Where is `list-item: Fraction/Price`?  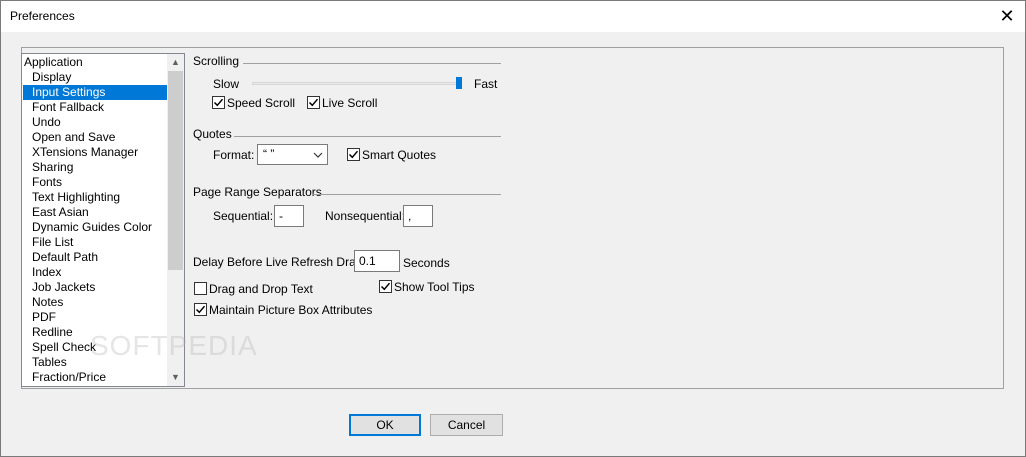
list-item: Fraction/Price is located at coordinates (95, 377).